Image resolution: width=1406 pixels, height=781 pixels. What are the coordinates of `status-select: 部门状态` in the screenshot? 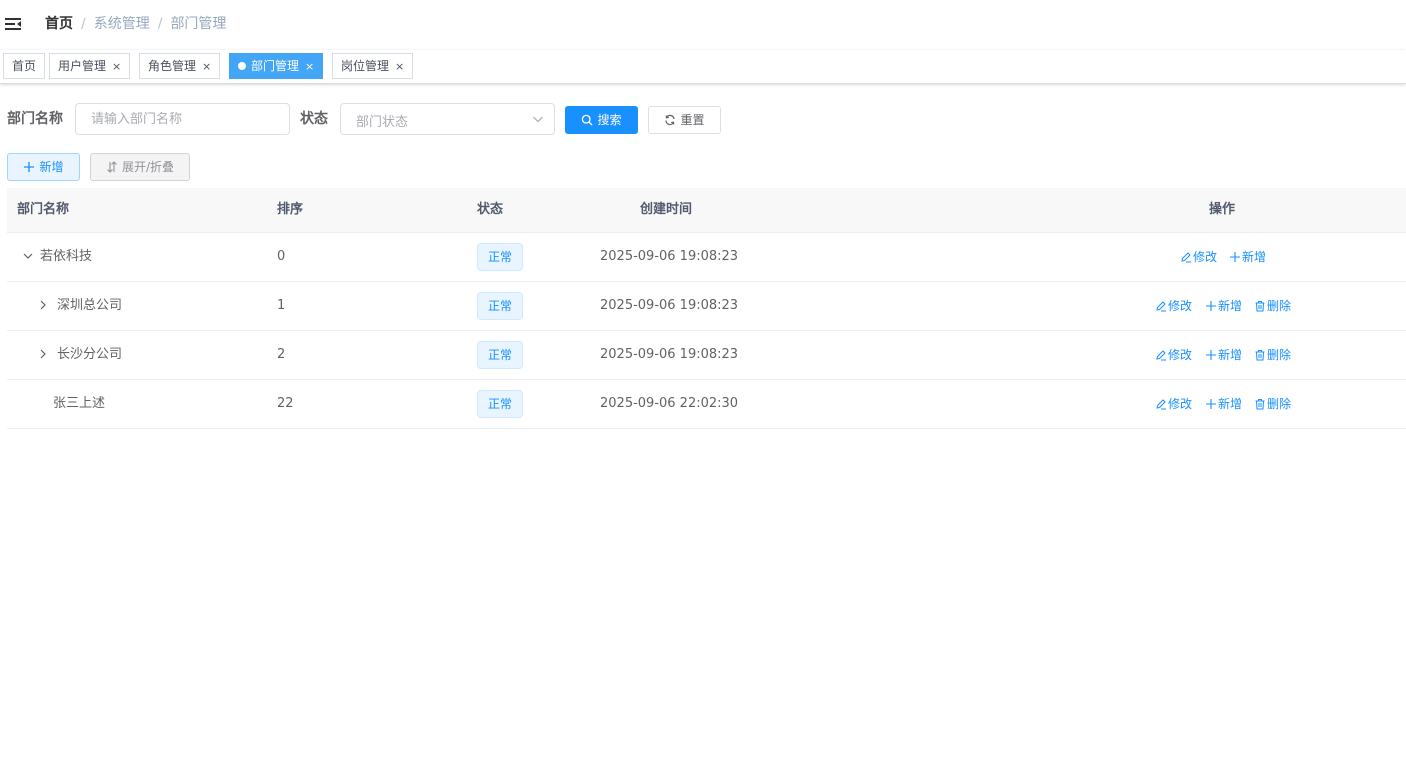 It's located at (447, 119).